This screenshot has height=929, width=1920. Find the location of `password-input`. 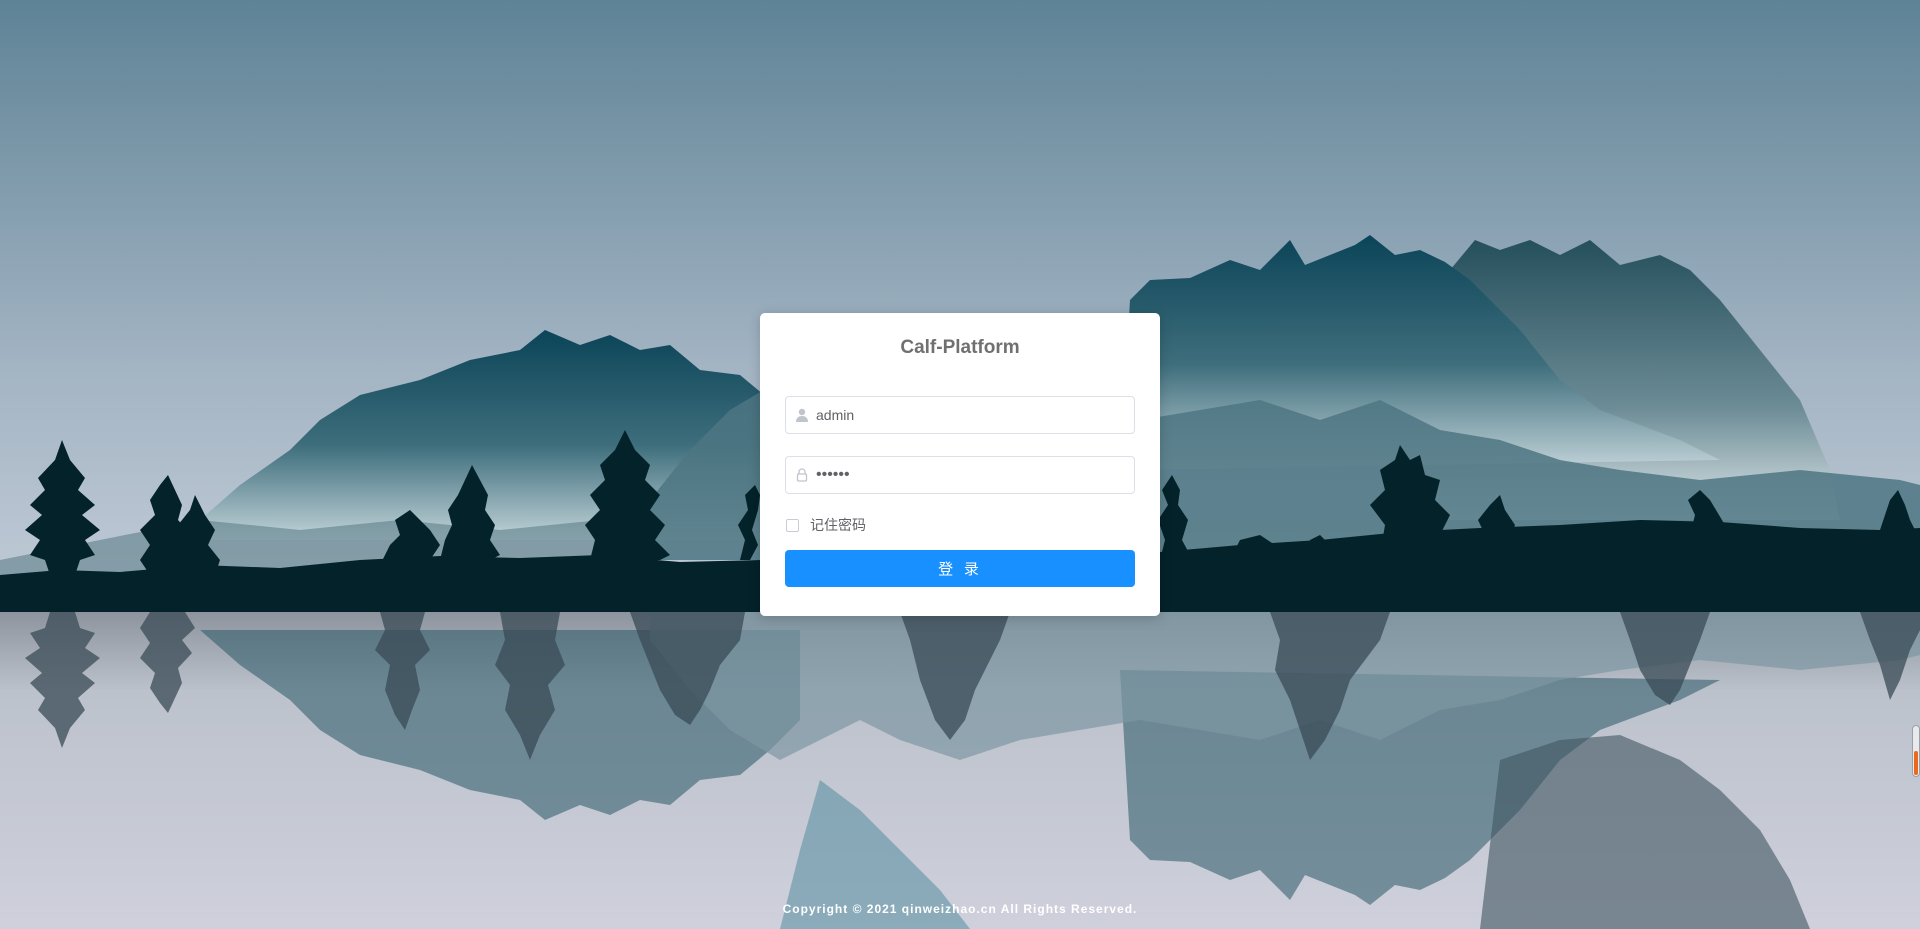

password-input is located at coordinates (981, 475).